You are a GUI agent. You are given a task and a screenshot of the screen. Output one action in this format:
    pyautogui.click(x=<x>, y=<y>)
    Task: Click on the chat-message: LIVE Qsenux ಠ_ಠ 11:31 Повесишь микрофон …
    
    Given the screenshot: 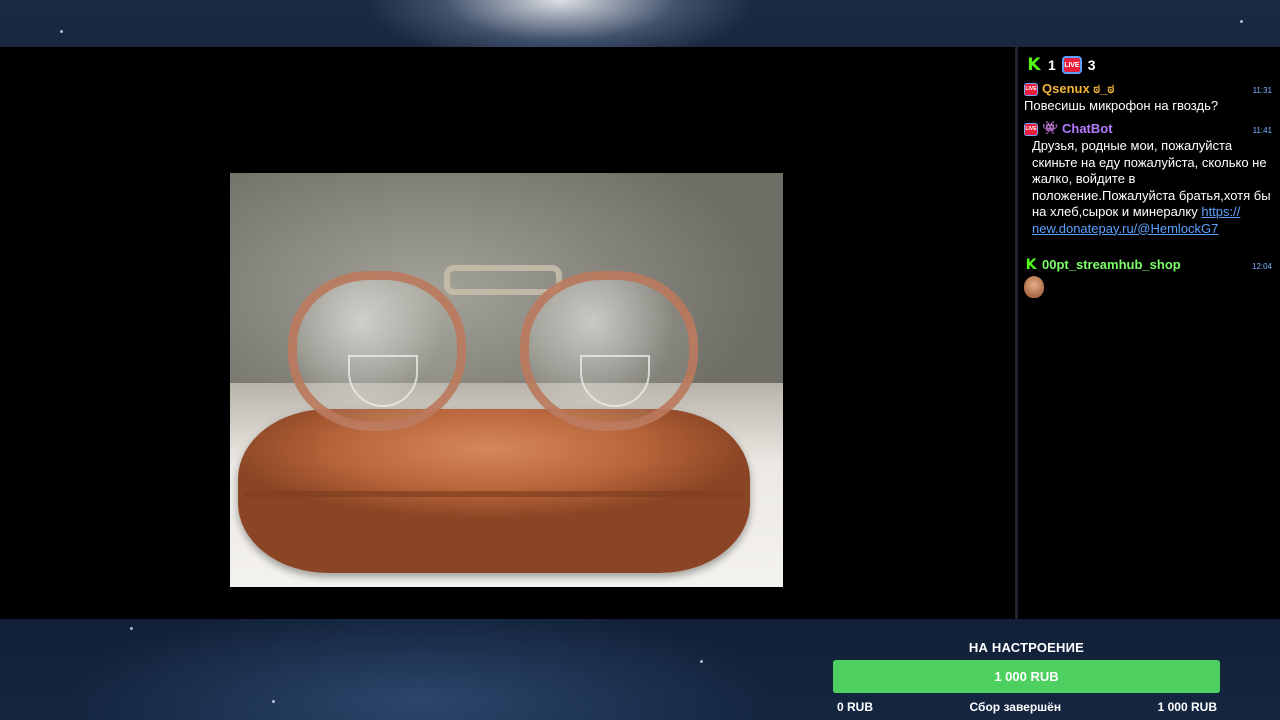 What is the action you would take?
    pyautogui.click(x=1149, y=97)
    